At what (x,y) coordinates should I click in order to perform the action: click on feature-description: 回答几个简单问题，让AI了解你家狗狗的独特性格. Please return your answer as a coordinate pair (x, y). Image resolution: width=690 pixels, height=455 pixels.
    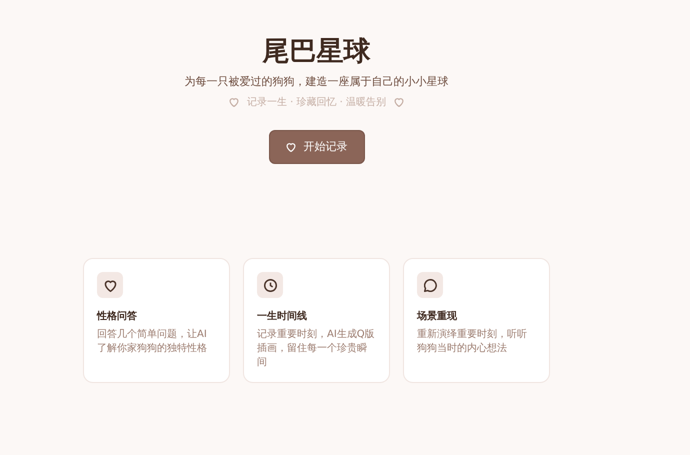
    Looking at the image, I should click on (152, 342).